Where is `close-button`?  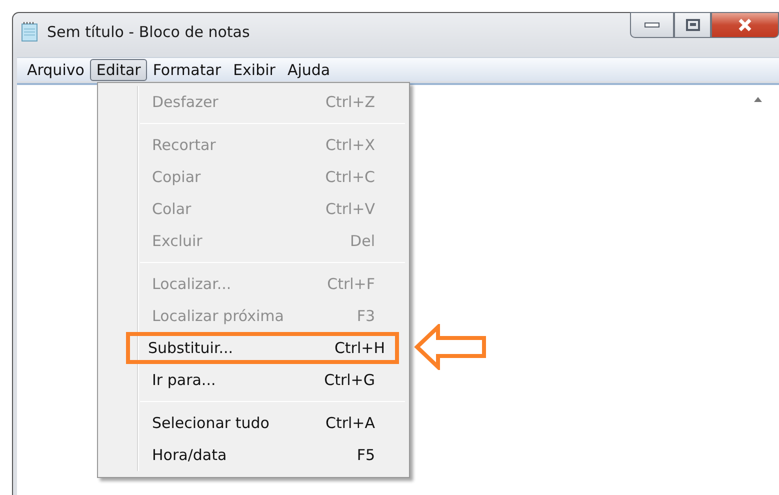
close-button is located at coordinates (745, 25).